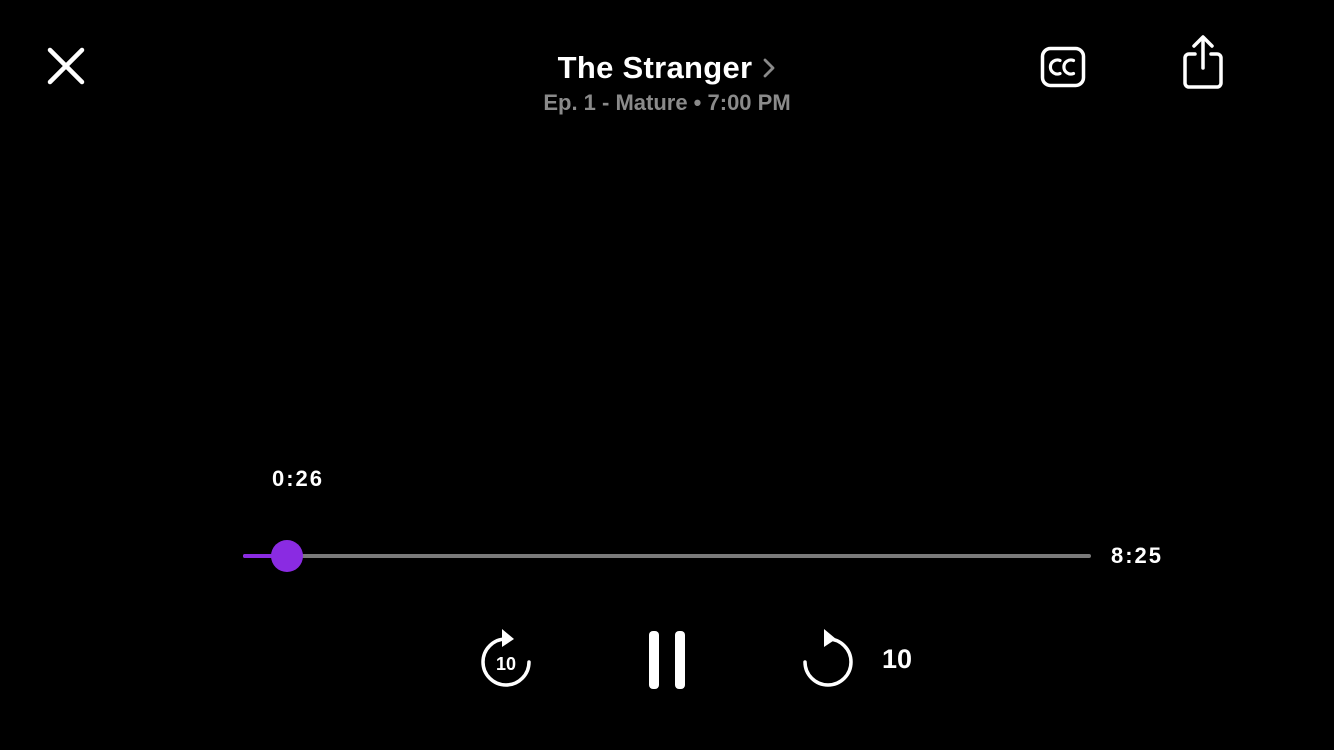 This screenshot has width=1334, height=750. I want to click on forward-icon, so click(828, 658).